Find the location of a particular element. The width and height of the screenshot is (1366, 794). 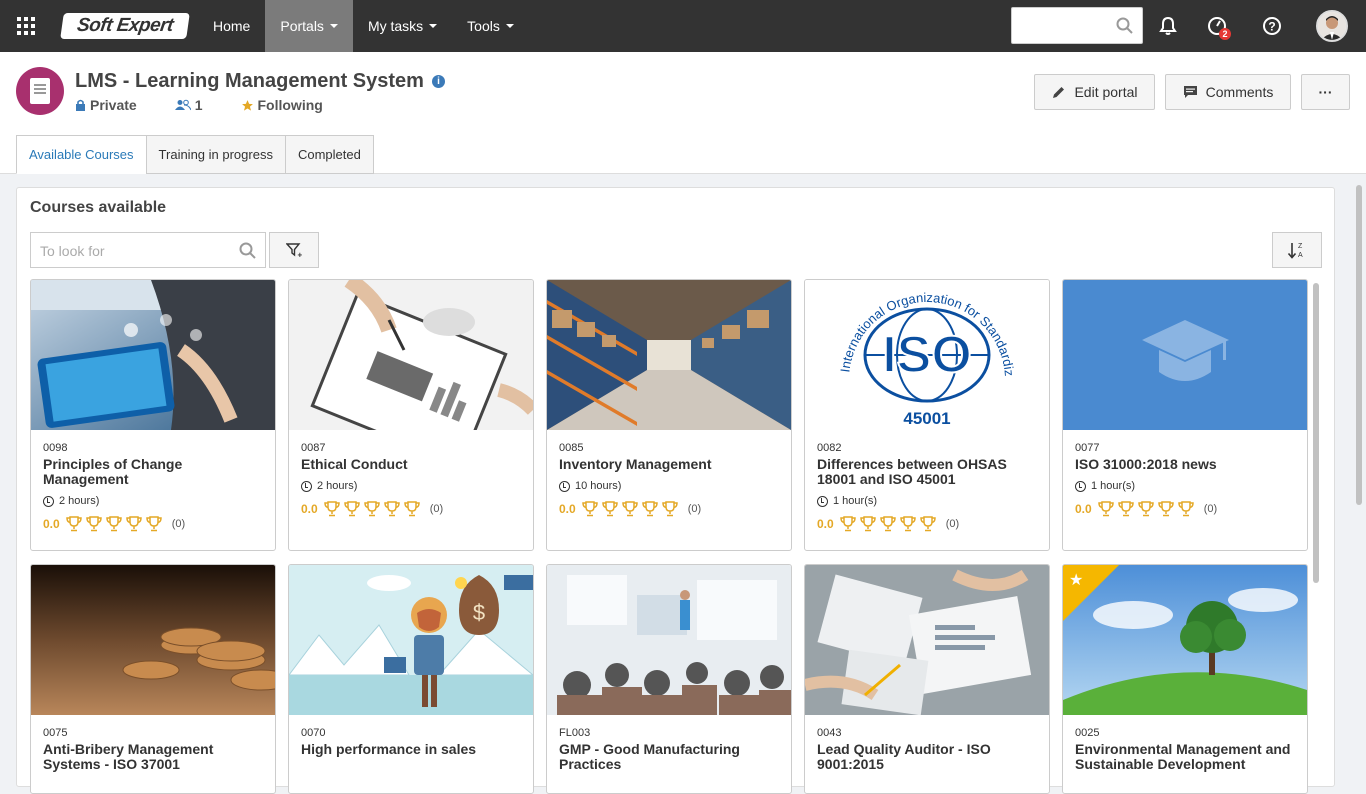

course-title: High performance in sales is located at coordinates (411, 749).